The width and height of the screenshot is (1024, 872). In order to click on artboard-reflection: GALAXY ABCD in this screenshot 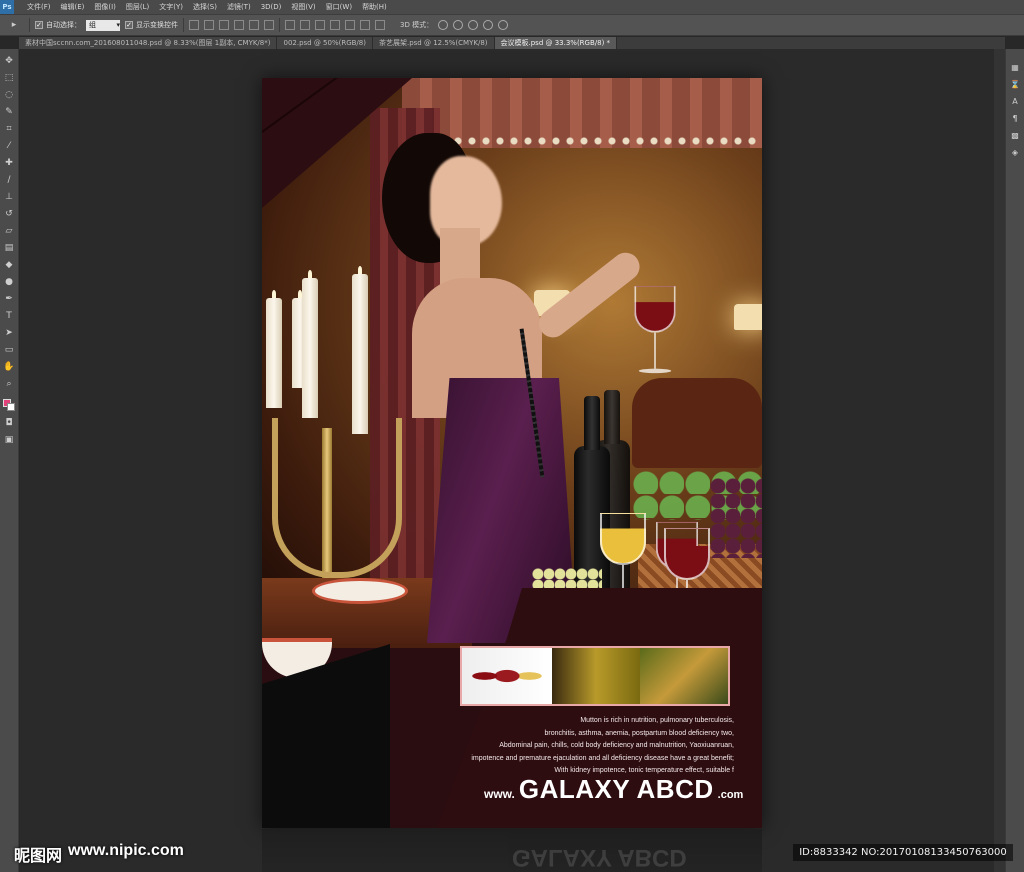, I will do `click(512, 850)`.